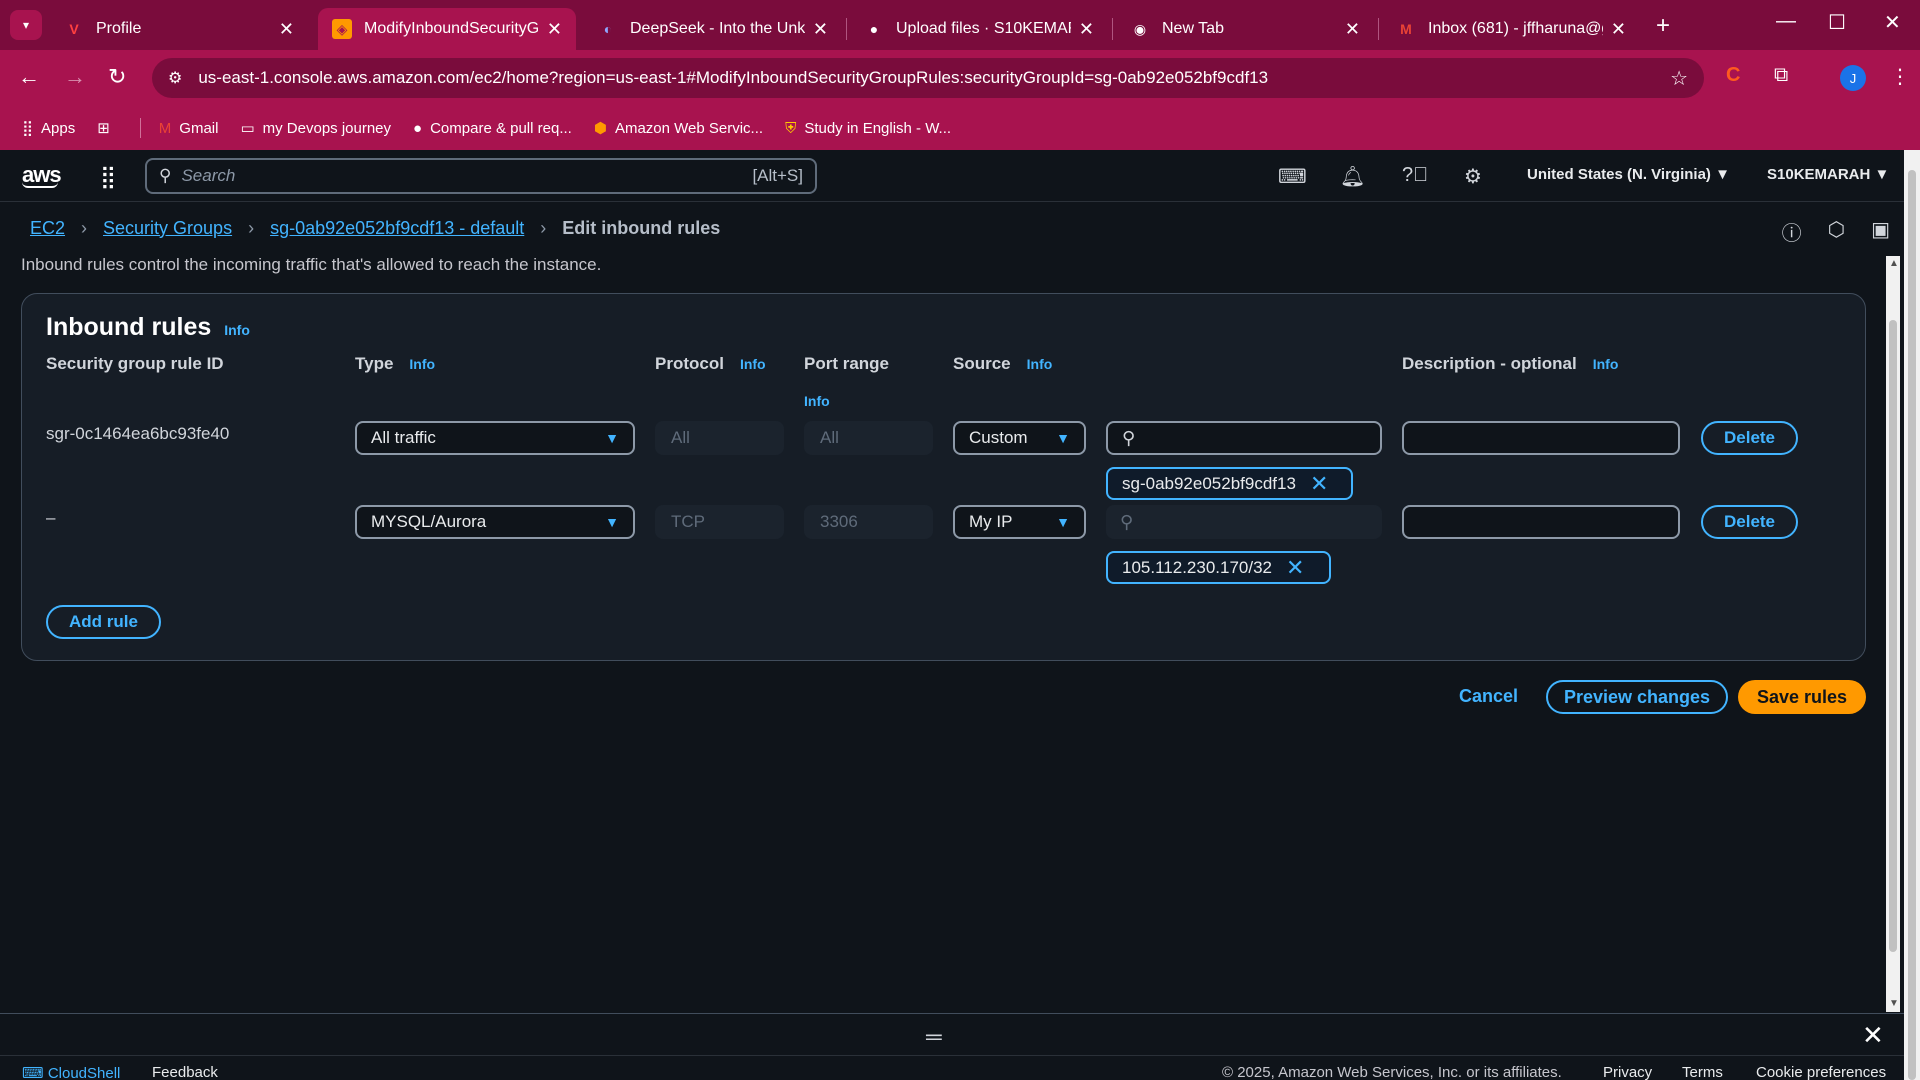  Describe the element at coordinates (1002, 364) in the screenshot. I see `col-header-source: Source Info` at that location.